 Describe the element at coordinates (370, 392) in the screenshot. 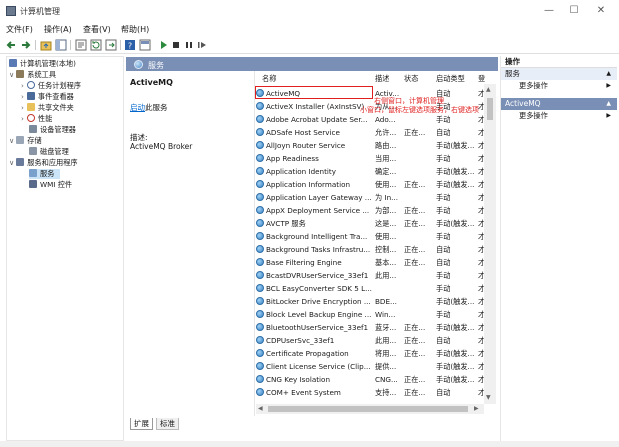

I see `service-row: COM+ Event System 支持... 正在... 自动才` at that location.